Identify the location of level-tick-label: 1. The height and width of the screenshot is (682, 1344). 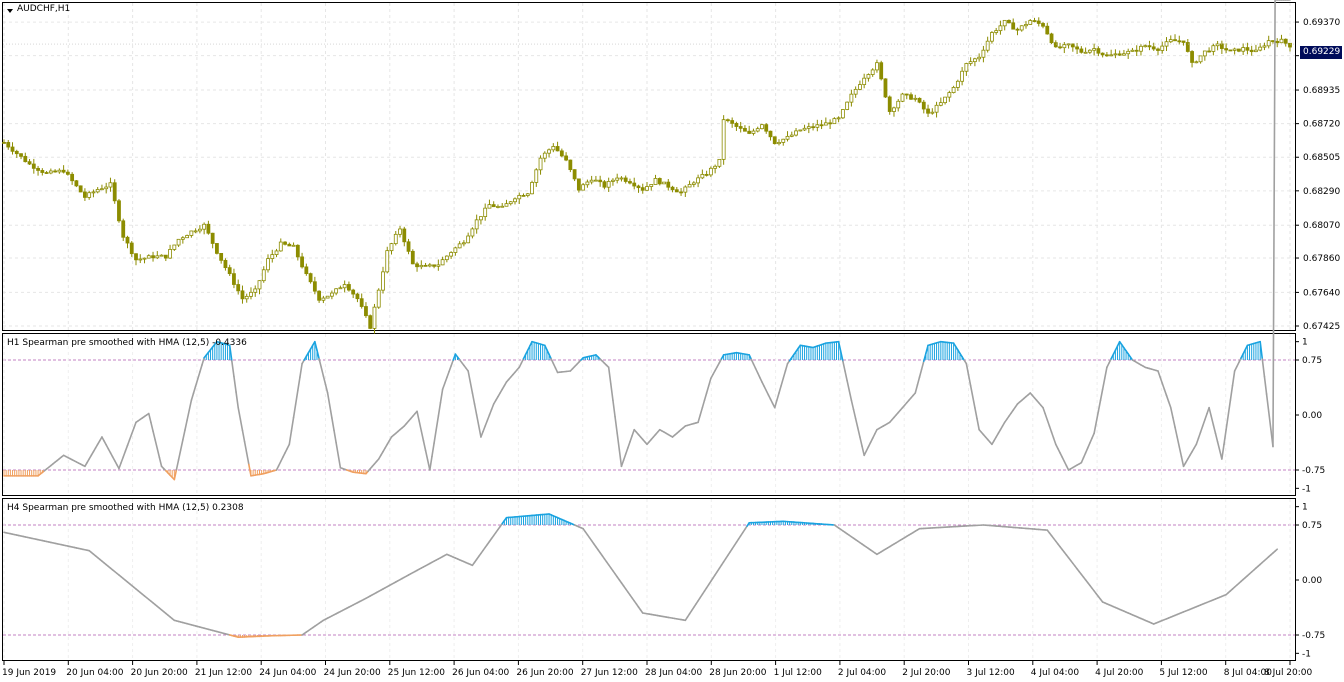
(1305, 343).